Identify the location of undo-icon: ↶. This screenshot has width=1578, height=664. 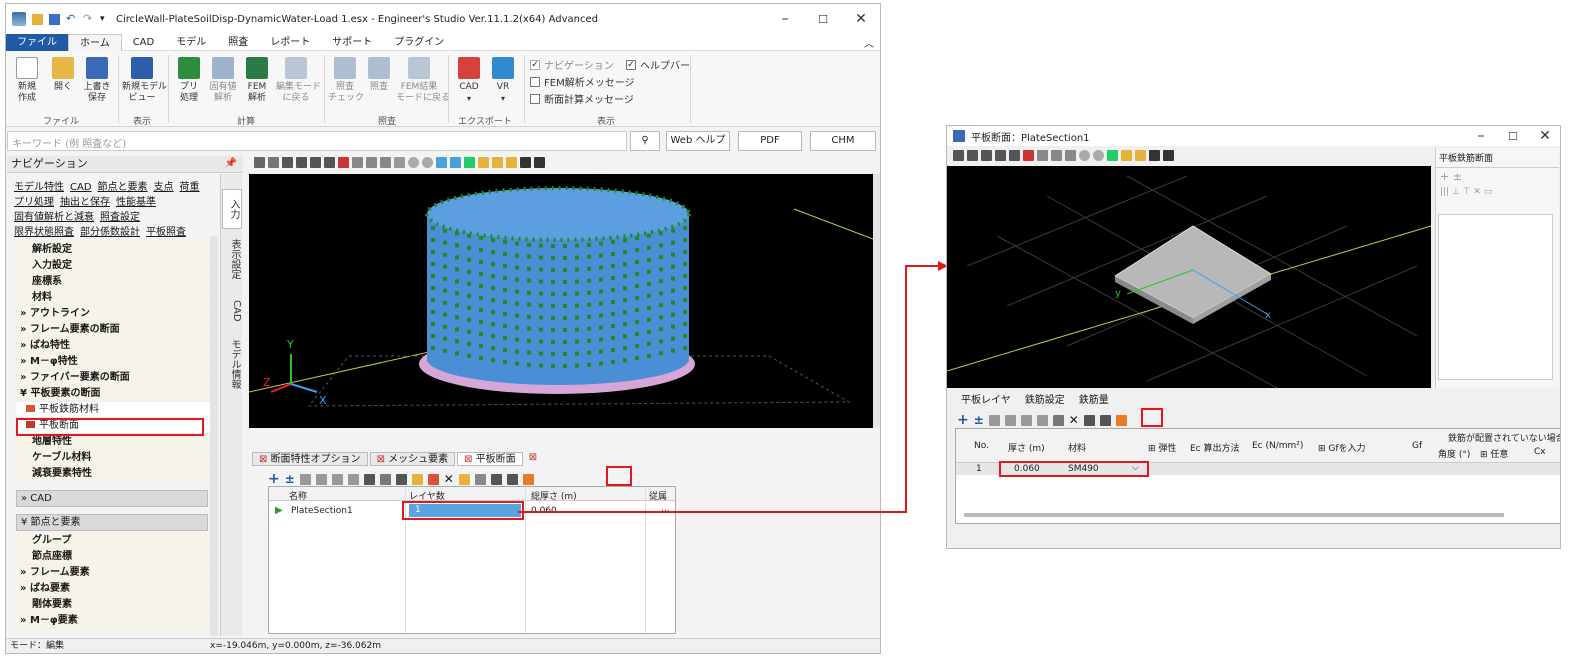
(71, 19).